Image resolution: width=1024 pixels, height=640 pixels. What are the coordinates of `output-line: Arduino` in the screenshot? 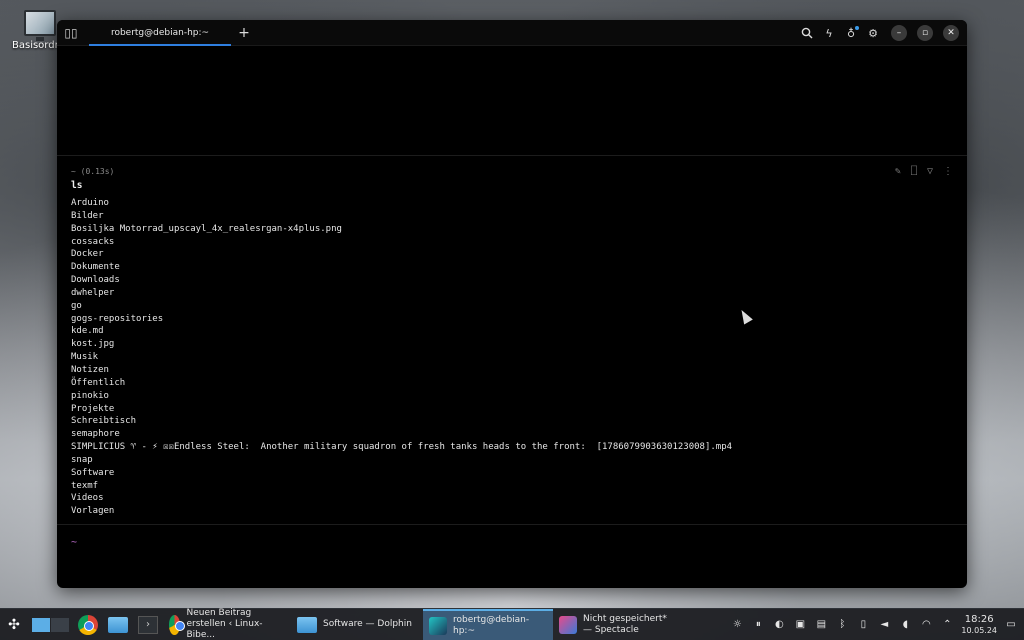 It's located at (90, 203).